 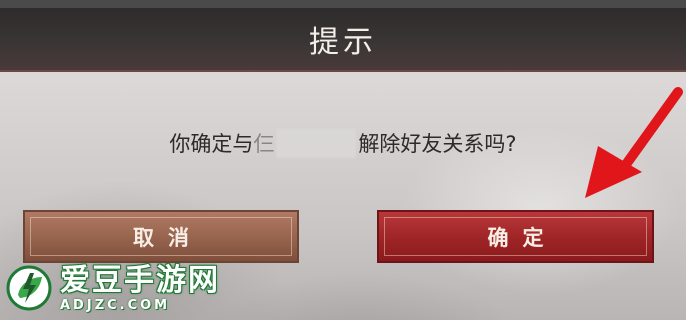 I want to click on lightning-leaf-icon, so click(x=29, y=288).